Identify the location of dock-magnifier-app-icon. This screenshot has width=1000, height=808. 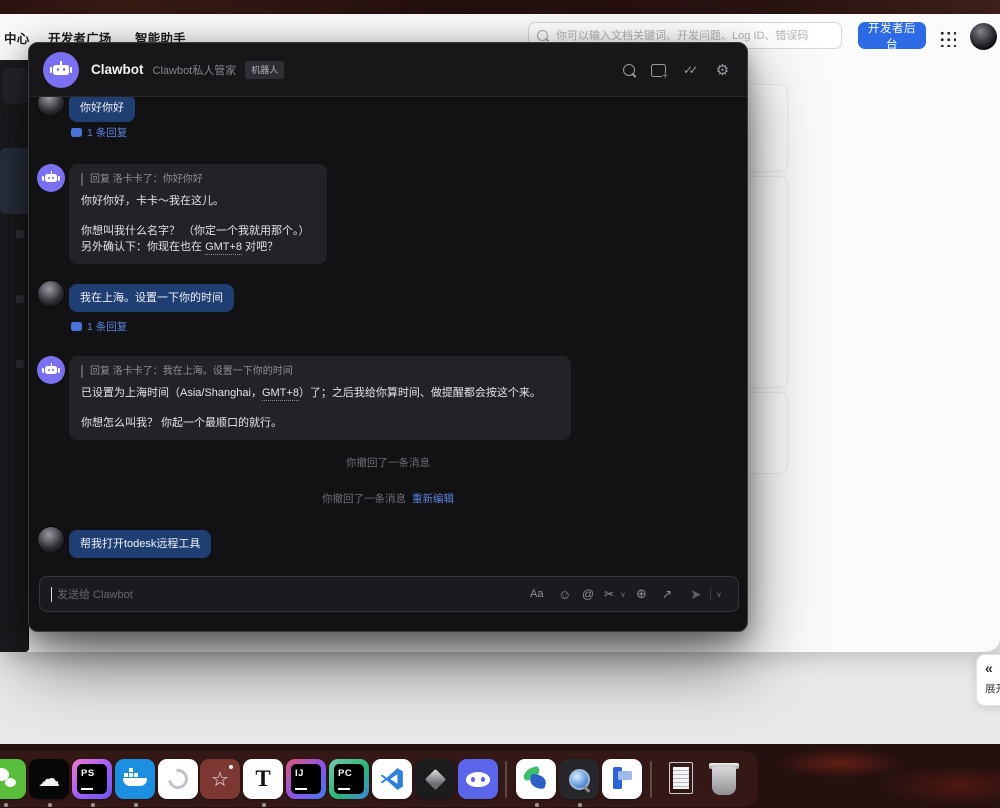
(579, 779).